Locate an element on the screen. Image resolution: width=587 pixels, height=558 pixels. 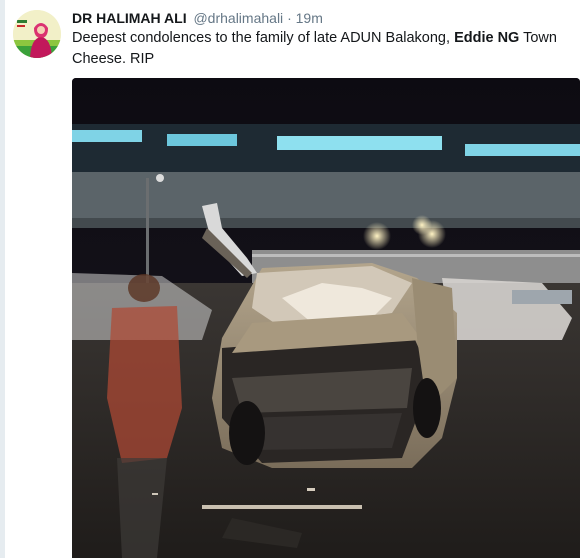
tweet-text-mention: Eddie NG is located at coordinates (486, 38).